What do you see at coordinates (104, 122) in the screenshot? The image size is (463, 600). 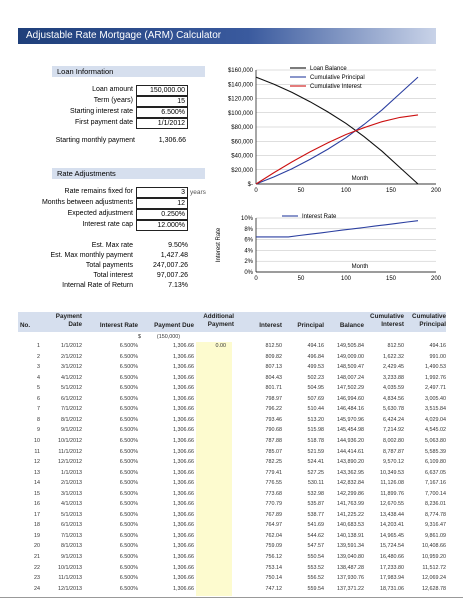 I see `loan-field-label: First payment date` at bounding box center [104, 122].